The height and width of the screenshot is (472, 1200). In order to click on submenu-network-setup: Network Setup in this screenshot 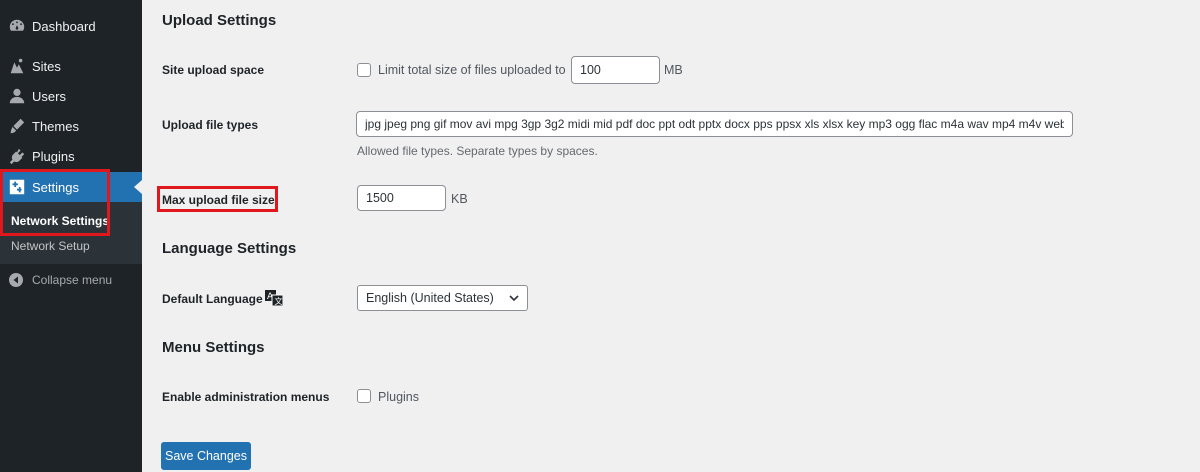, I will do `click(50, 246)`.